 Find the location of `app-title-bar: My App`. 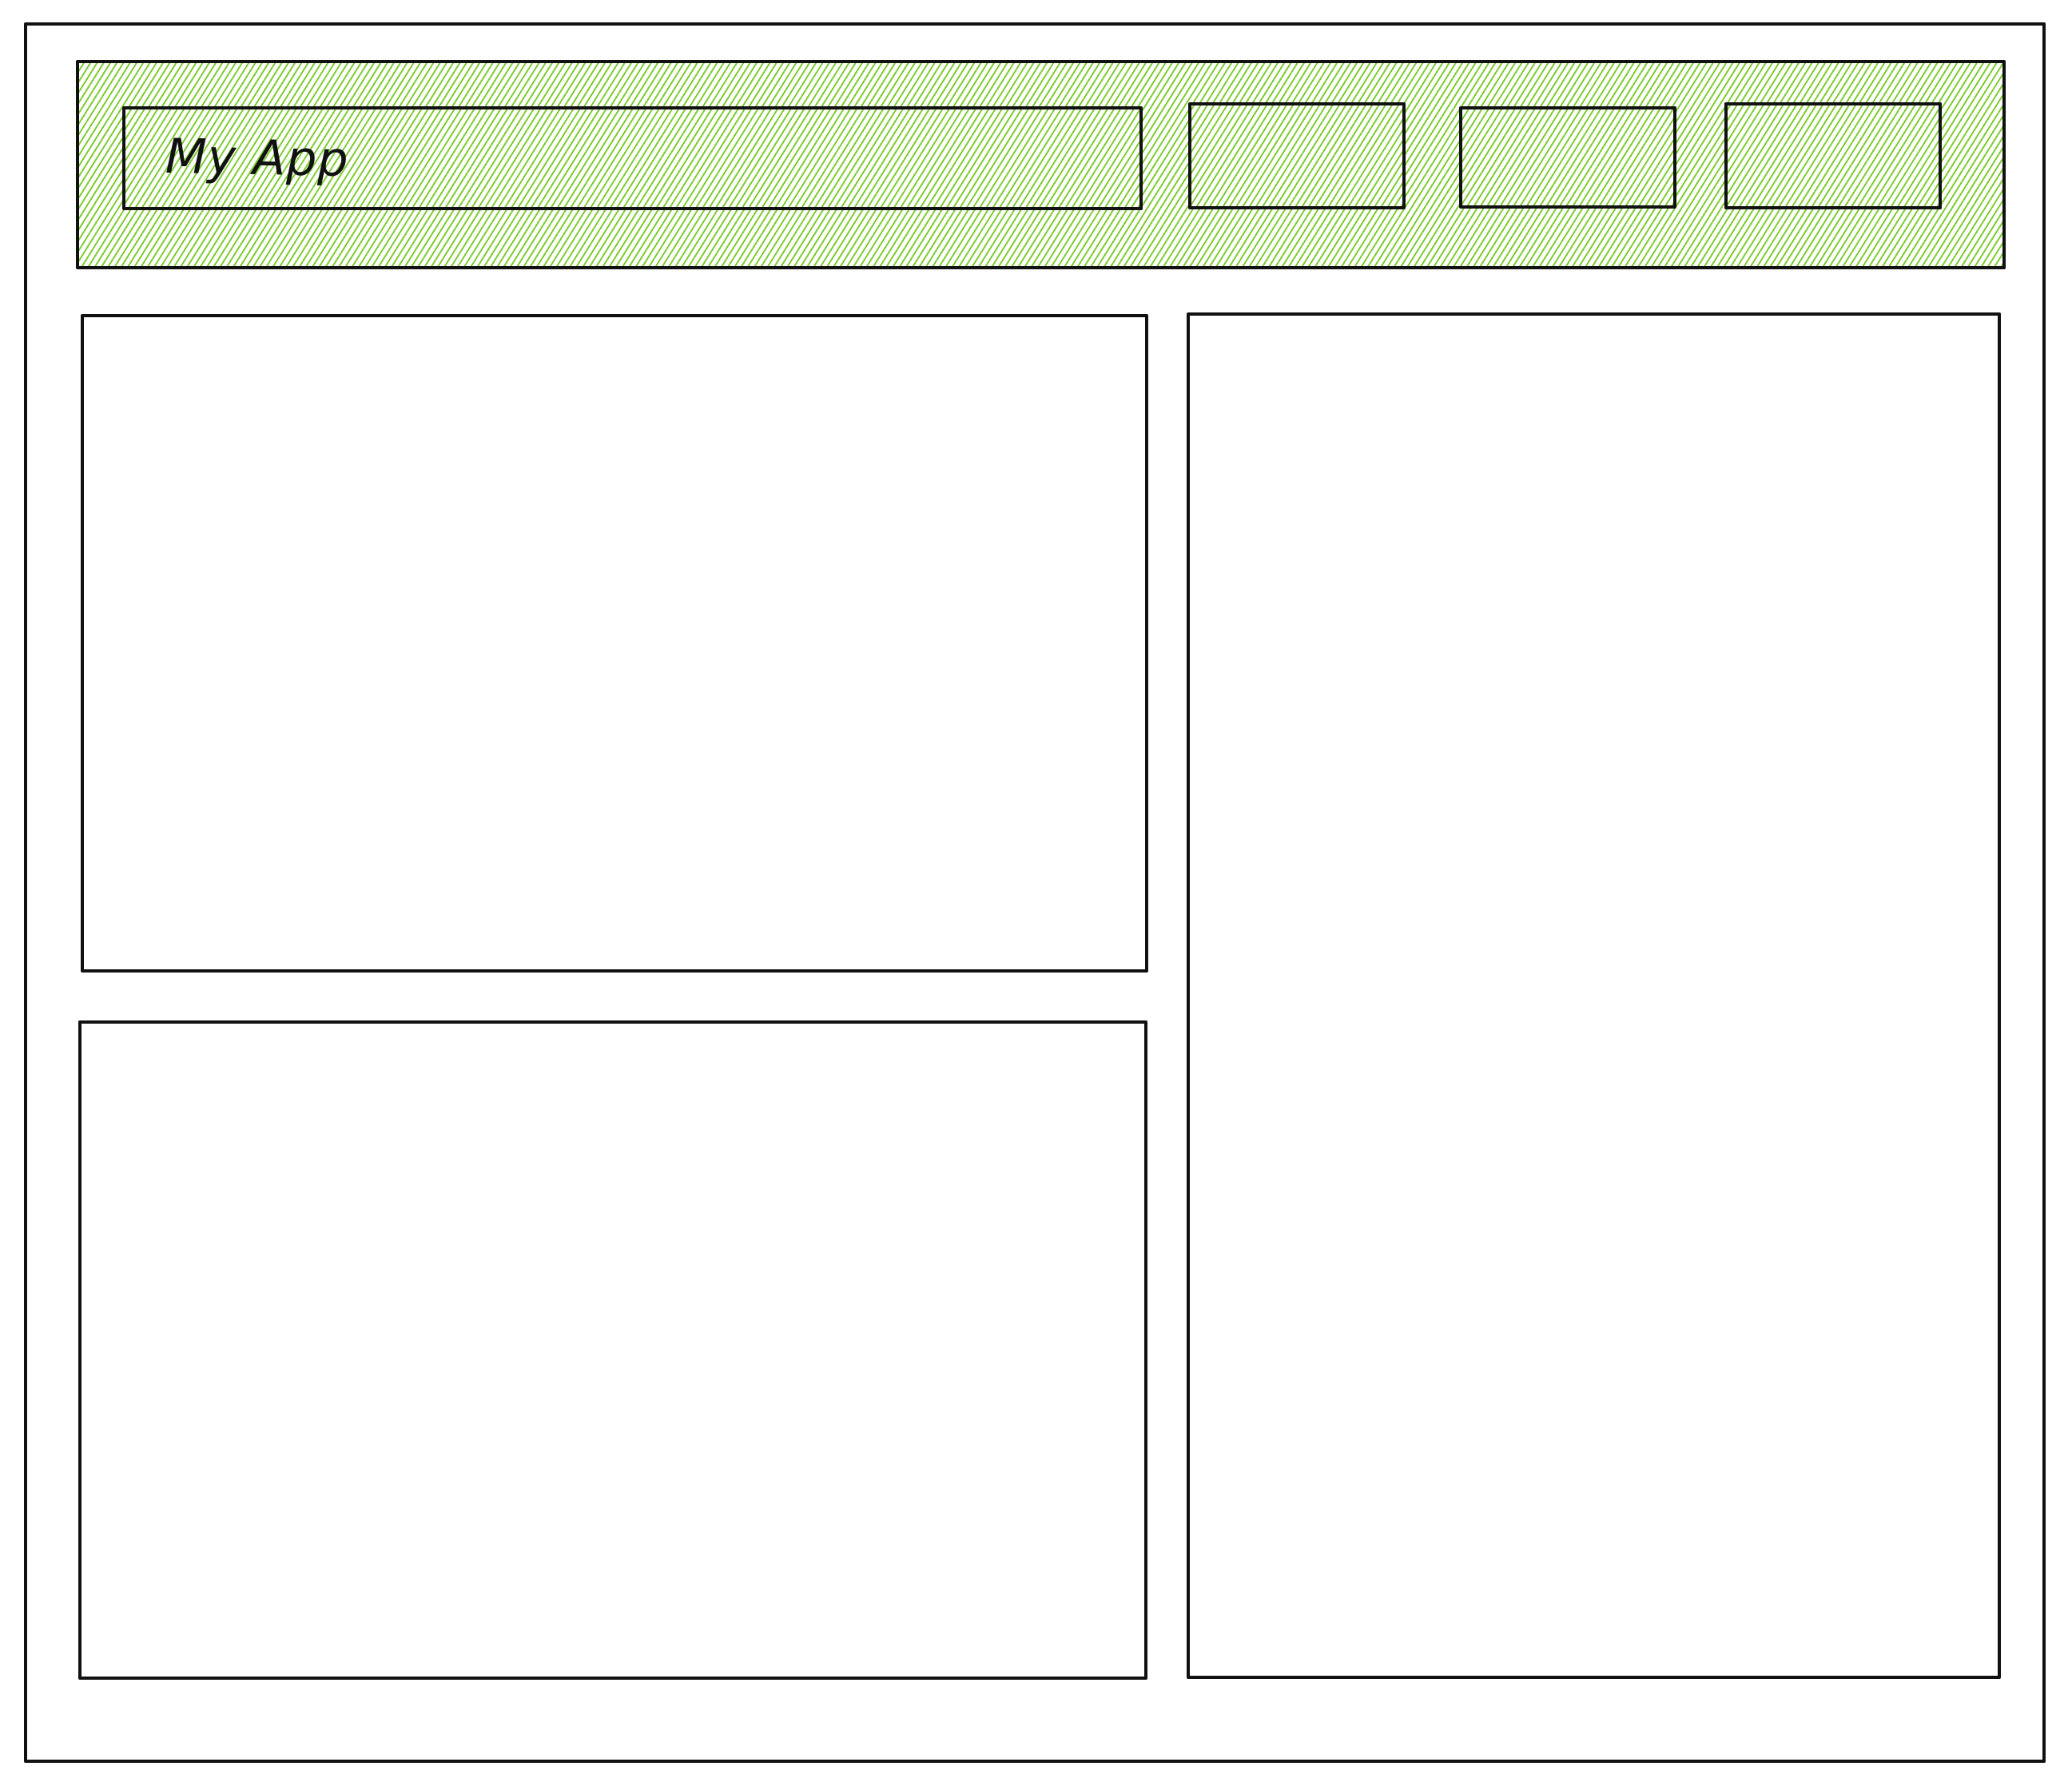

app-title-bar: My App is located at coordinates (632, 158).